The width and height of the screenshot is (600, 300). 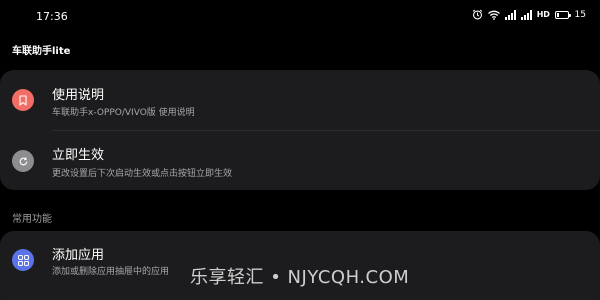 I want to click on apply-now-subtitle: 更改设置后下次启动生效或点击按钮立即生效, so click(x=142, y=174).